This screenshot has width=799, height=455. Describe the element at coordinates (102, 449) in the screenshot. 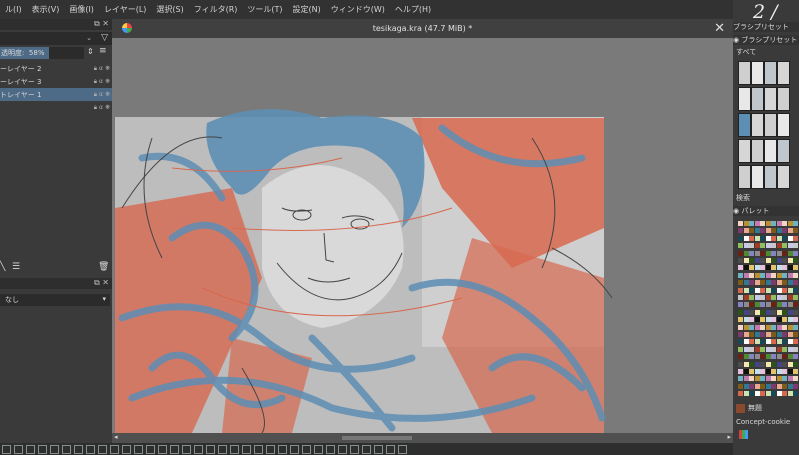

I see `freehand-path-icon` at that location.